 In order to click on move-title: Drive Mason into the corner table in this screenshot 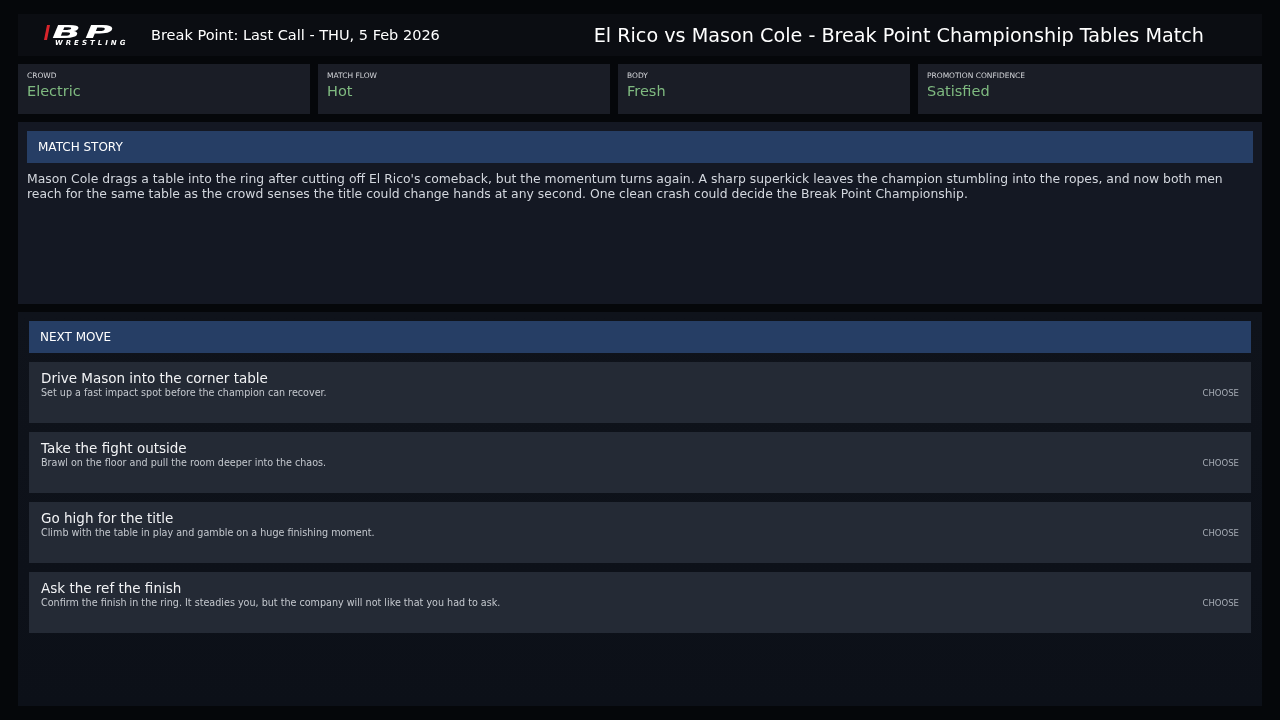, I will do `click(154, 378)`.